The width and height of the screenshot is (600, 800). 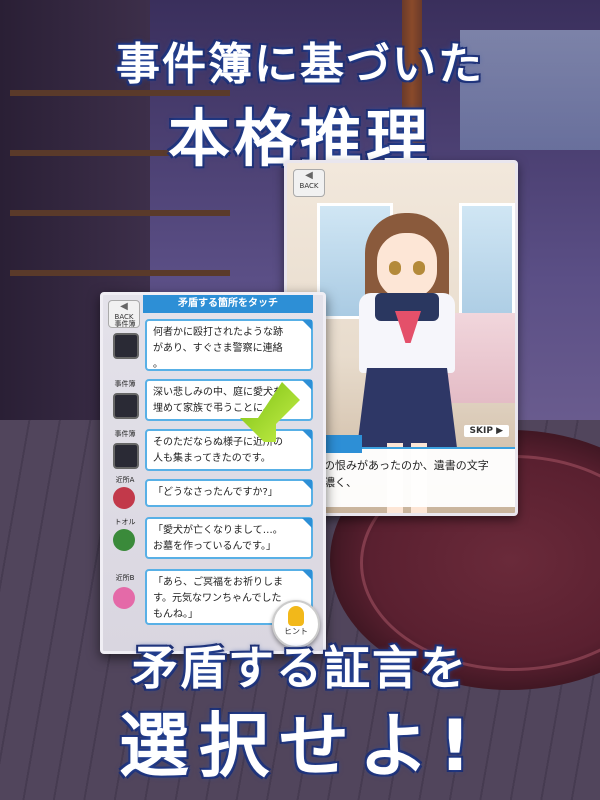 I want to click on speaker-label: トオル, so click(x=125, y=522).